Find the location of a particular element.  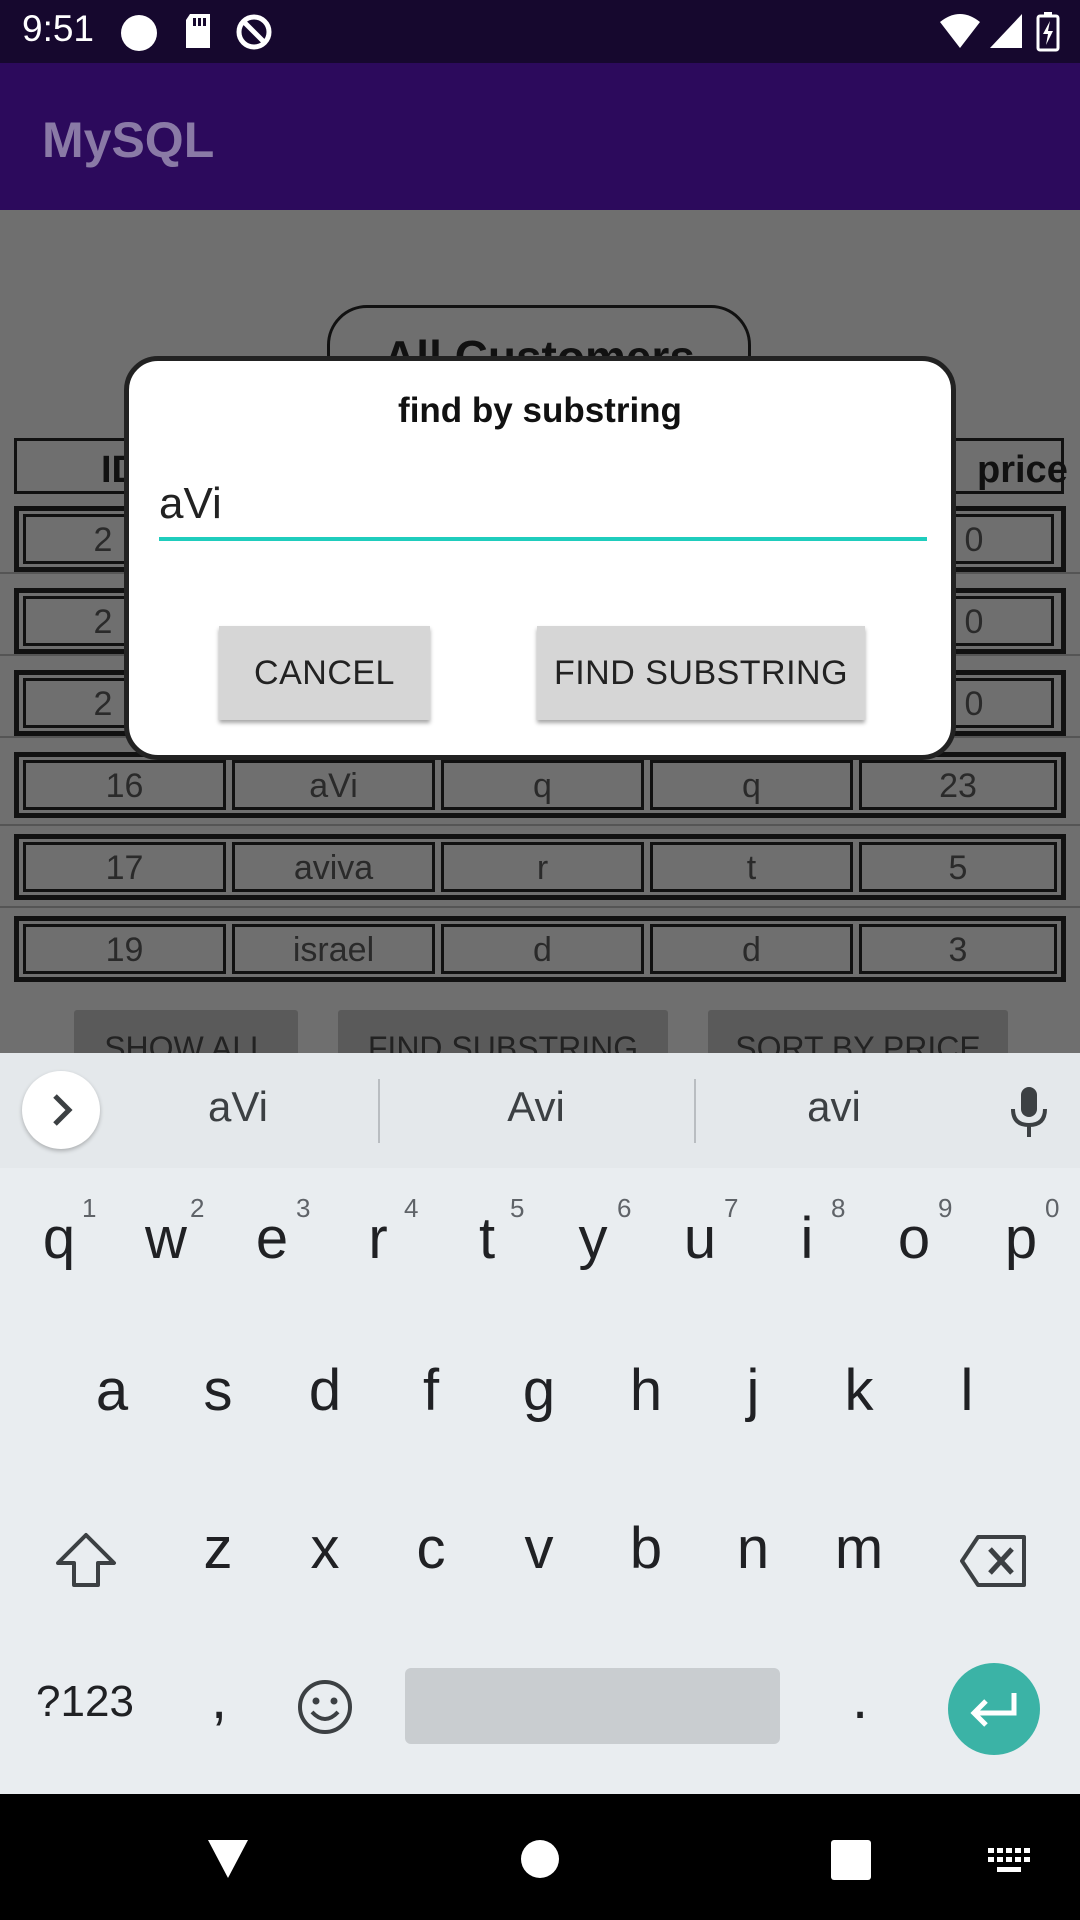

recents-icon is located at coordinates (851, 1860).